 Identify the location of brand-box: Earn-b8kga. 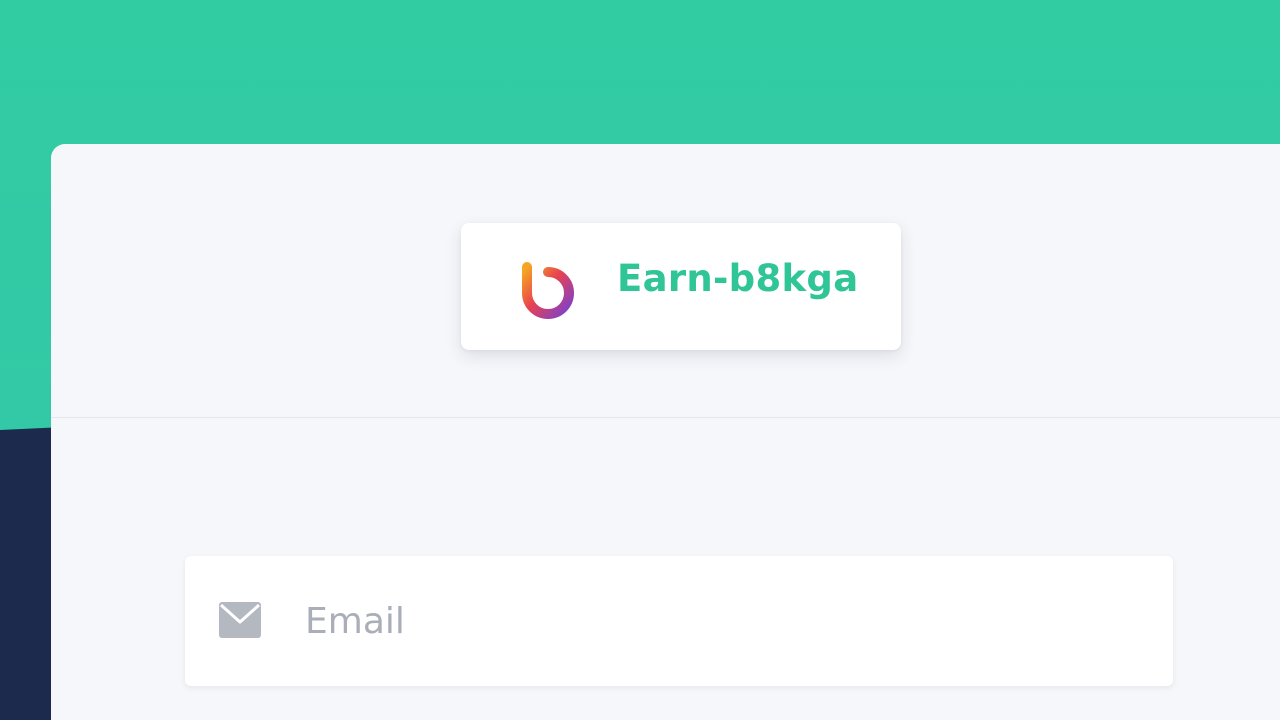
(681, 286).